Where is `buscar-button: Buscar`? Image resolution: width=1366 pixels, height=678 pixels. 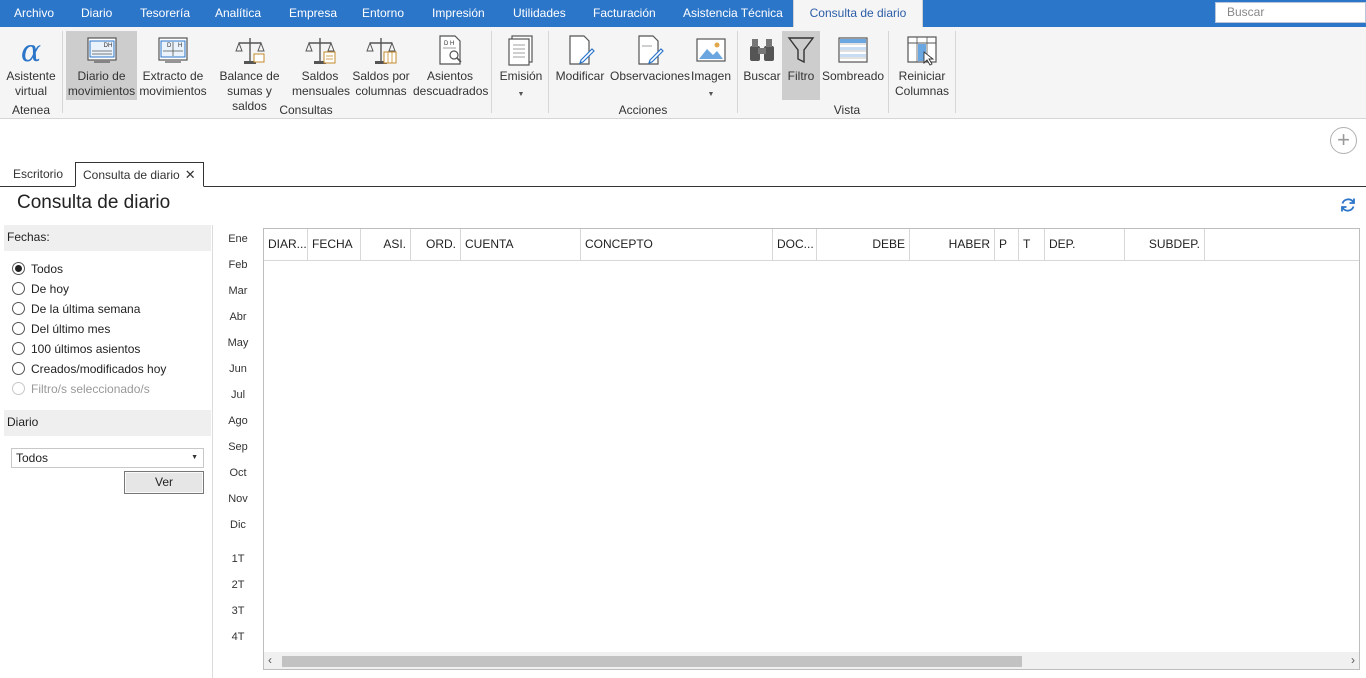
buscar-button: Buscar is located at coordinates (762, 65).